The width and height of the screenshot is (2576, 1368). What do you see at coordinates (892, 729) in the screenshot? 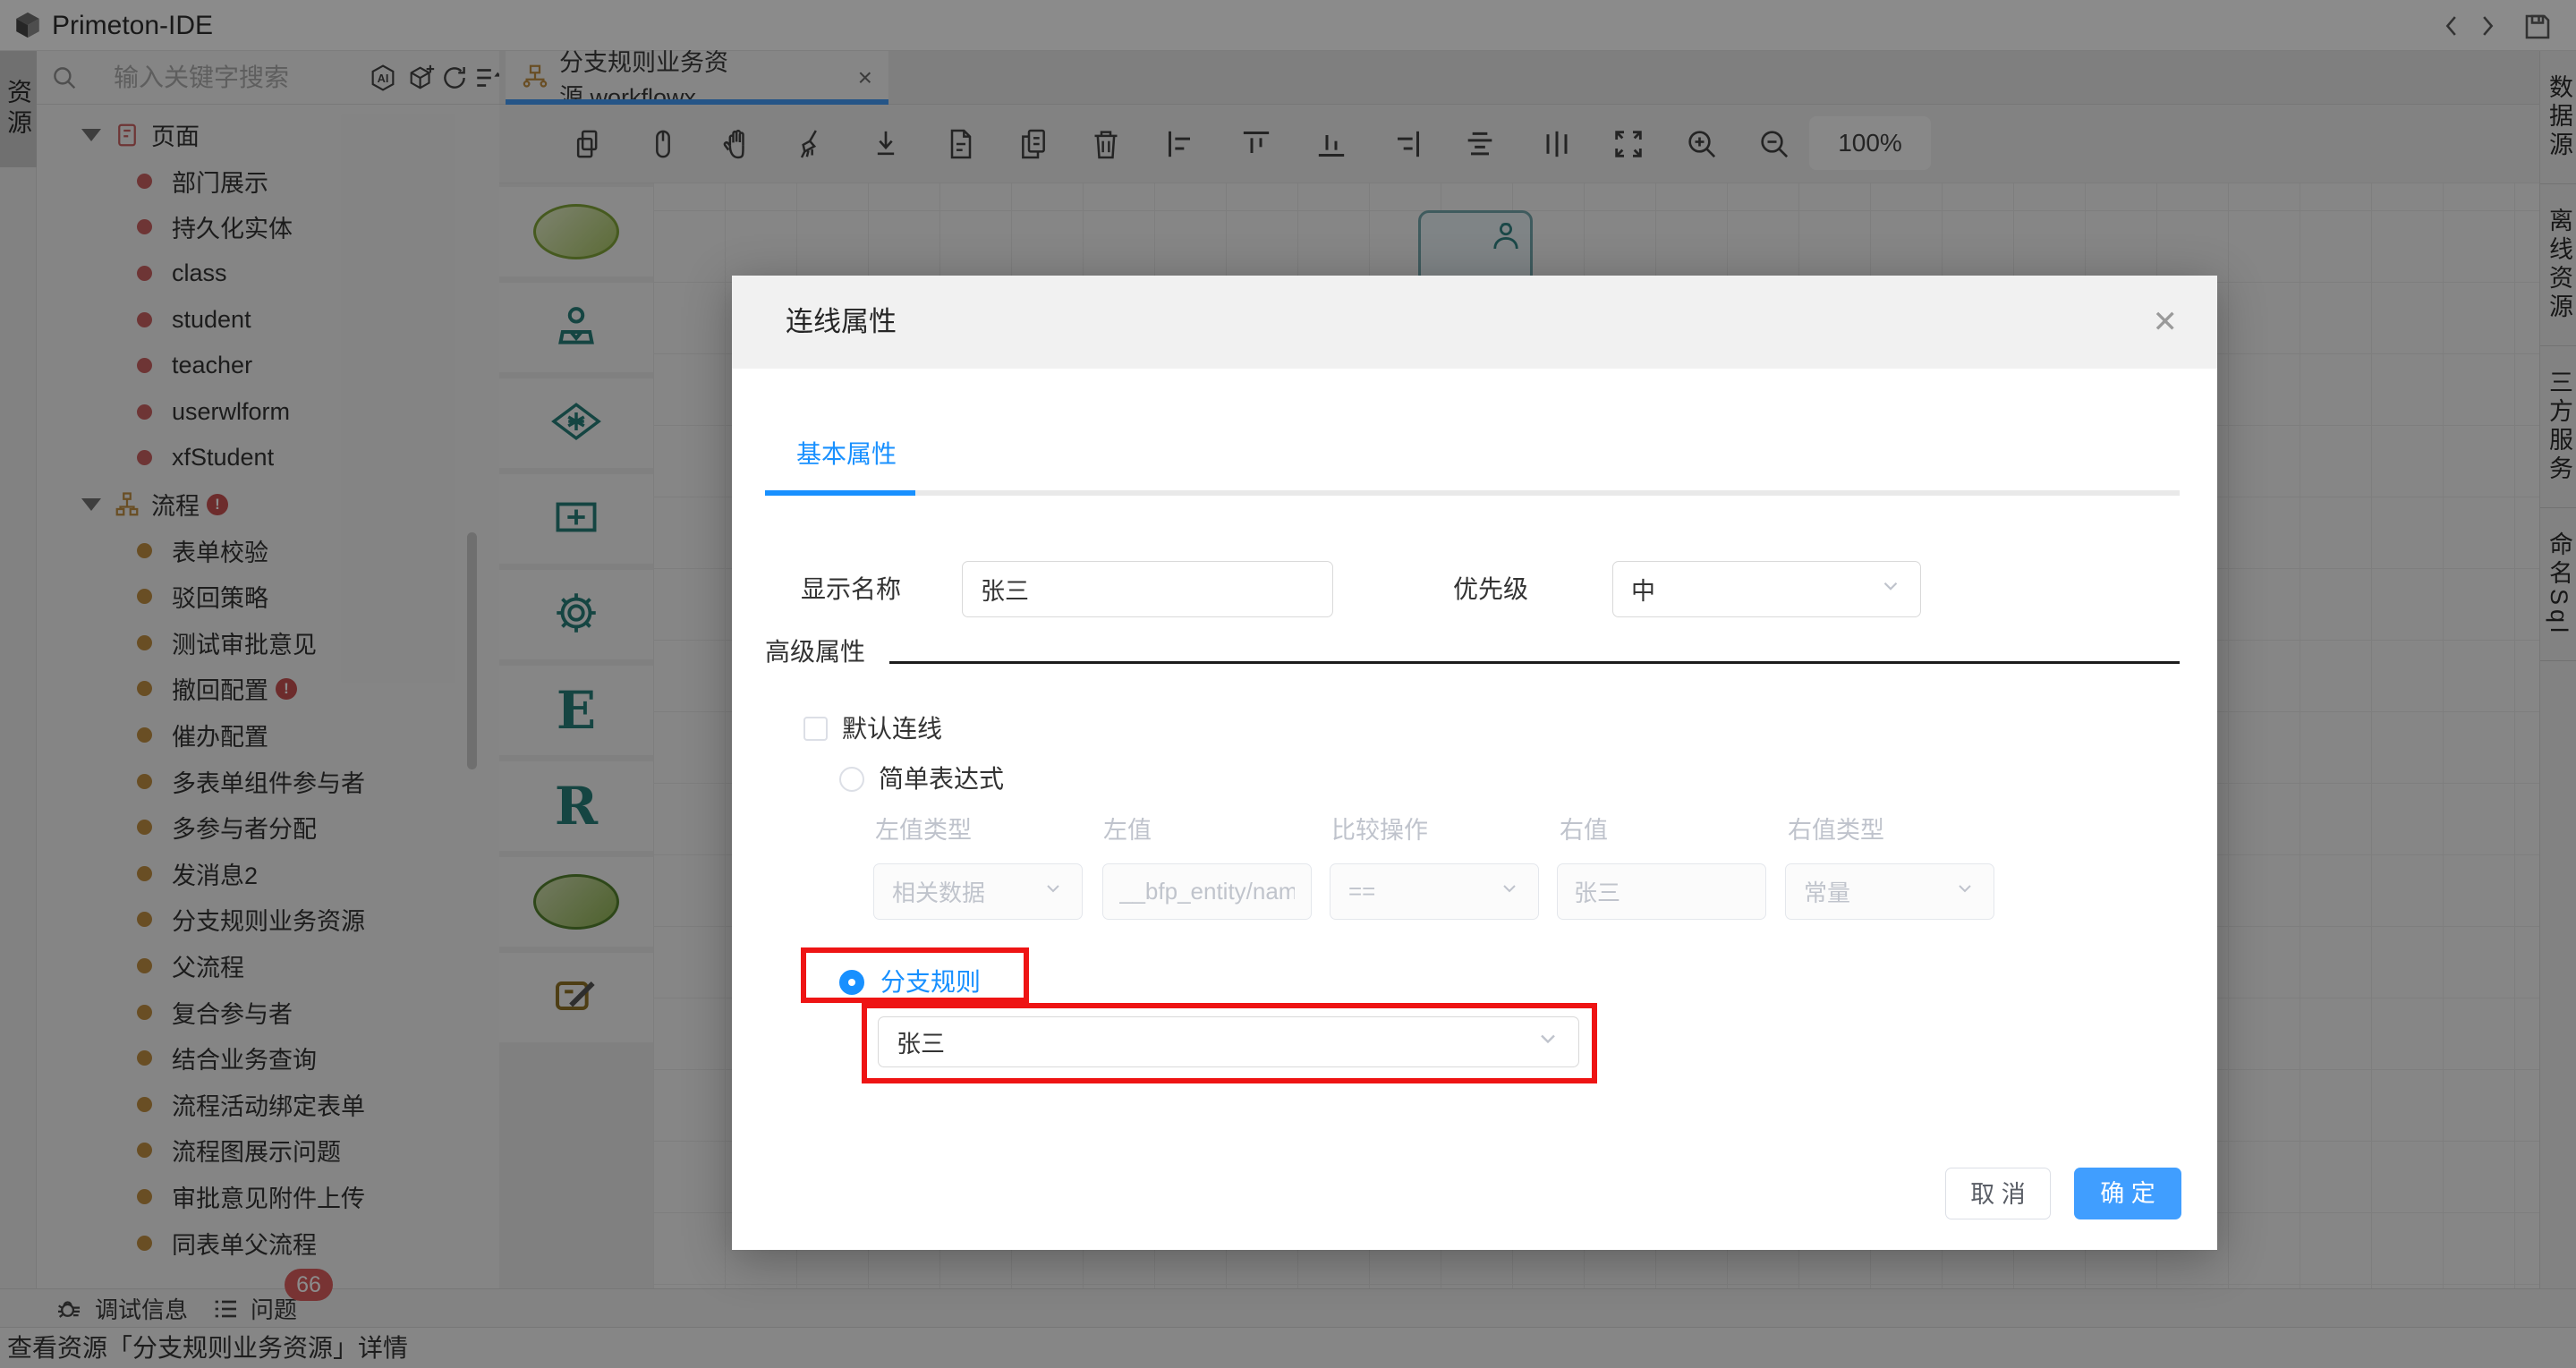
I see `default-line-label: 默认连线` at bounding box center [892, 729].